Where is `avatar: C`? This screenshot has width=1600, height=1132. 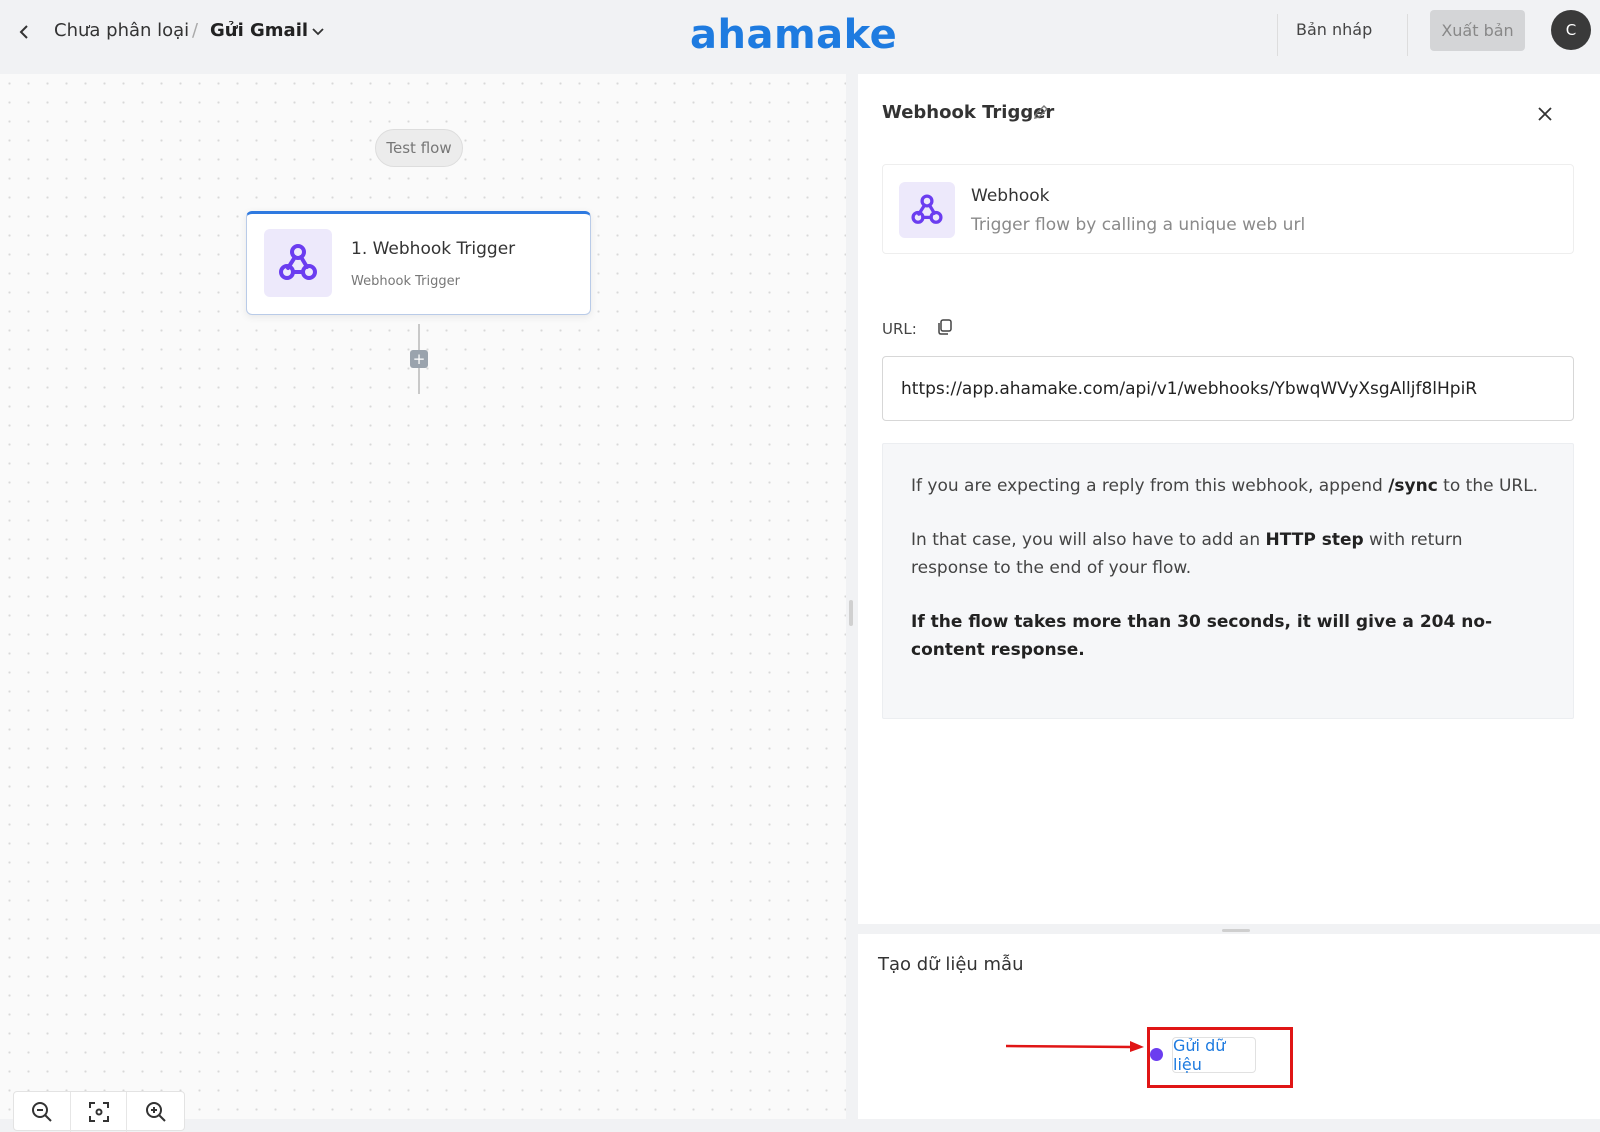
avatar: C is located at coordinates (1571, 30).